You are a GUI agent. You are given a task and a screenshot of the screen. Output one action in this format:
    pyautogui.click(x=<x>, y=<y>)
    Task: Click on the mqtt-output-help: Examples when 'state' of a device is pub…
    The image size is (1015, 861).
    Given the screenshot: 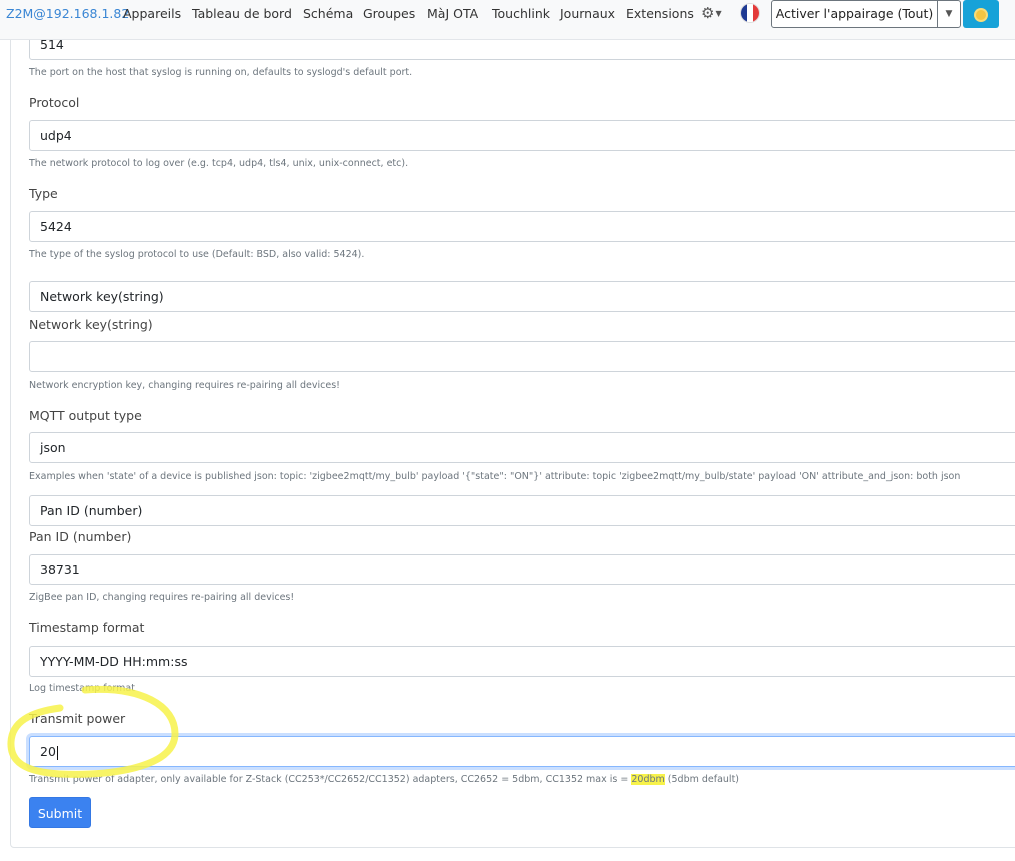 What is the action you would take?
    pyautogui.click(x=495, y=476)
    